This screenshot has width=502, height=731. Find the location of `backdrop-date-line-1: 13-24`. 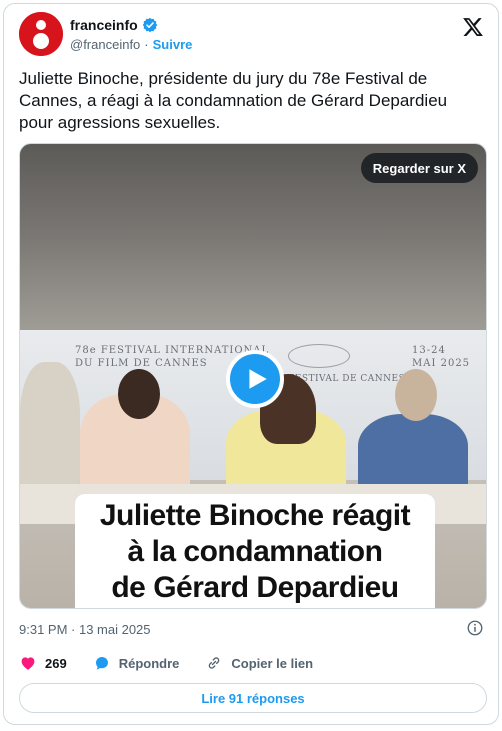

backdrop-date-line-1: 13-24 is located at coordinates (429, 350).